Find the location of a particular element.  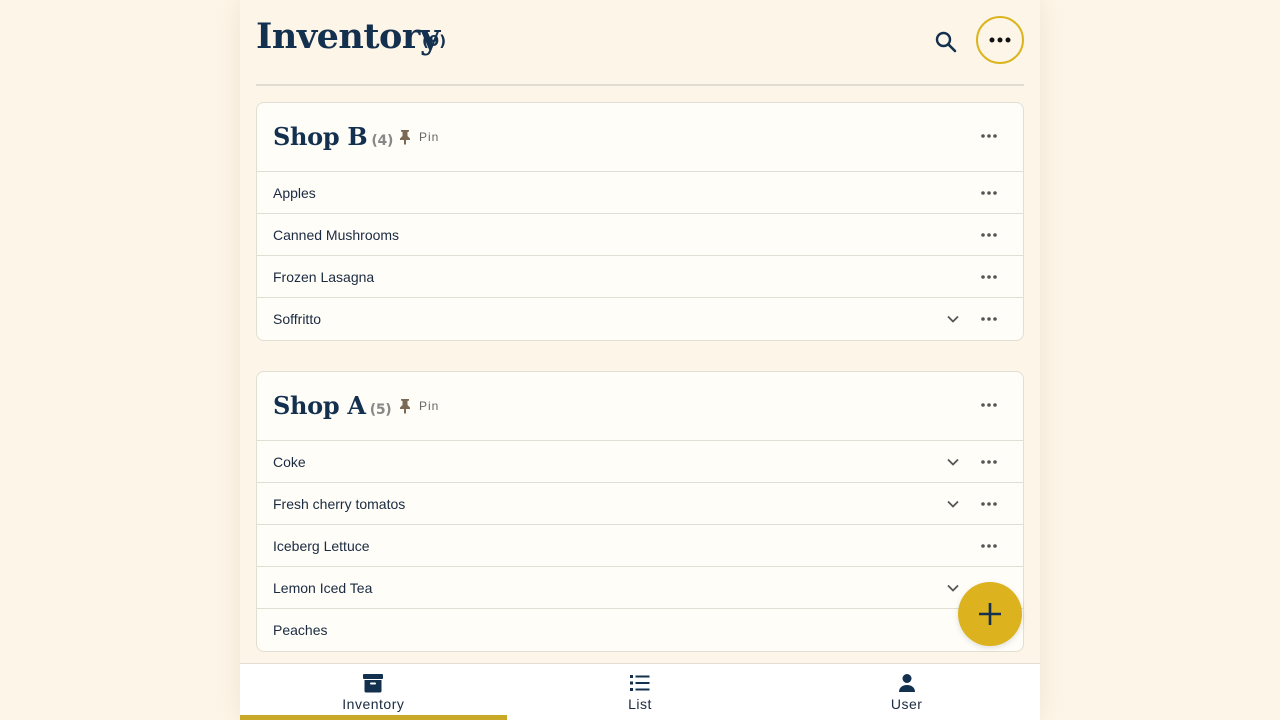

item-label: Lemon Iced Tea is located at coordinates (323, 588).